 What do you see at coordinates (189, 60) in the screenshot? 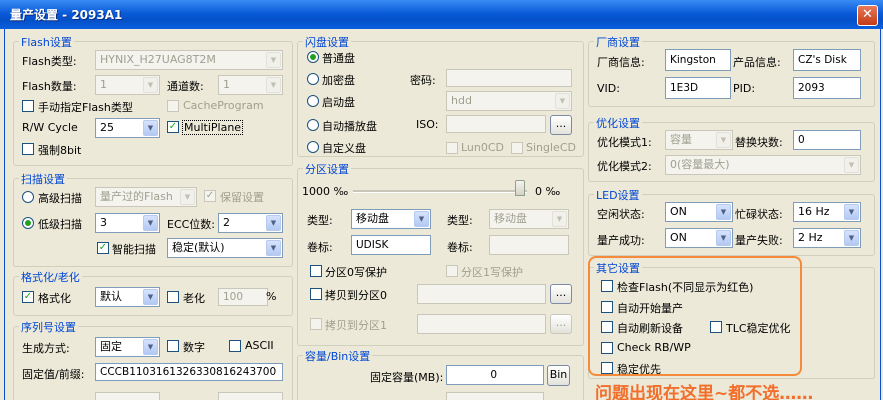
I see `flash-type-select: HYNIX_H27UAG8T2M ▼` at bounding box center [189, 60].